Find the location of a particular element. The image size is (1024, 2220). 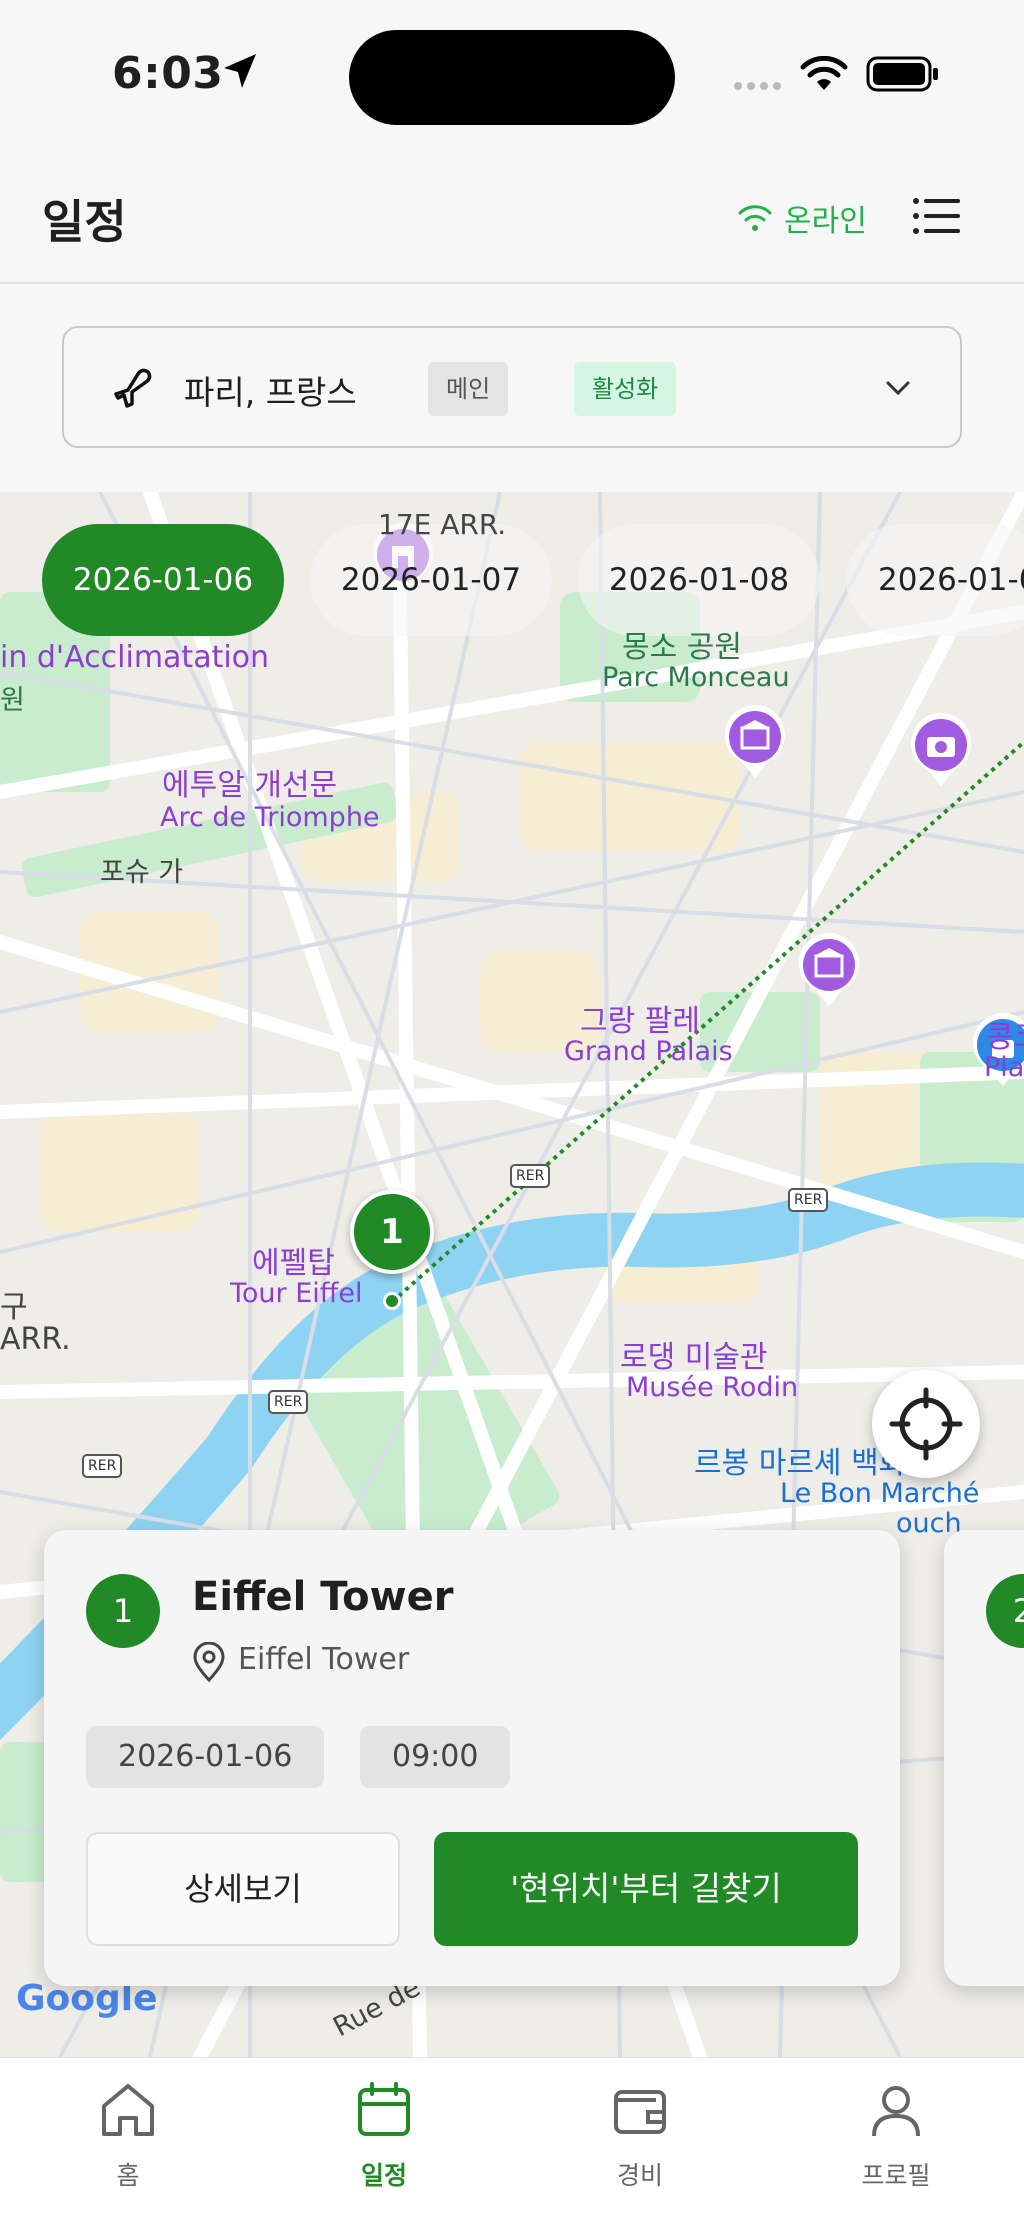

tab-label: 경비 is located at coordinates (639, 2175).